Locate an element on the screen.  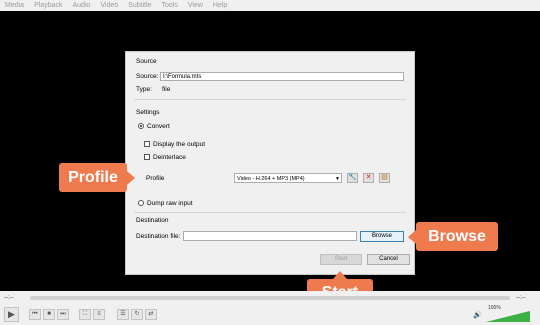
chevron-down-icon: ▼ is located at coordinates (337, 179).